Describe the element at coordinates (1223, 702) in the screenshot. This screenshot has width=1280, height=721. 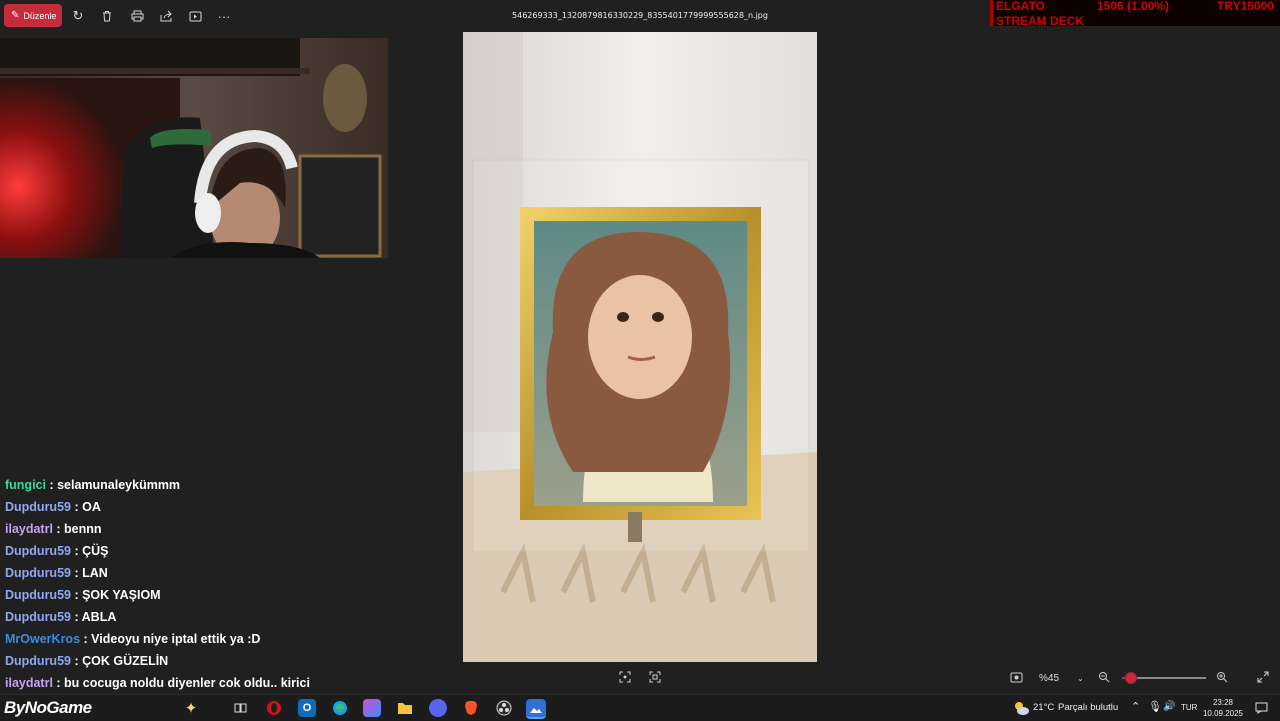
I see `clock-time: 23:28` at that location.